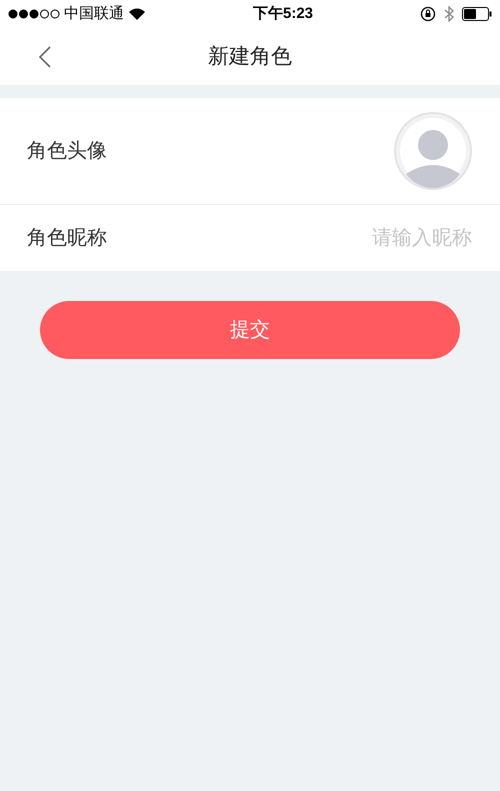 This screenshot has height=791, width=500. Describe the element at coordinates (250, 57) in the screenshot. I see `page-title: 新建角色` at that location.